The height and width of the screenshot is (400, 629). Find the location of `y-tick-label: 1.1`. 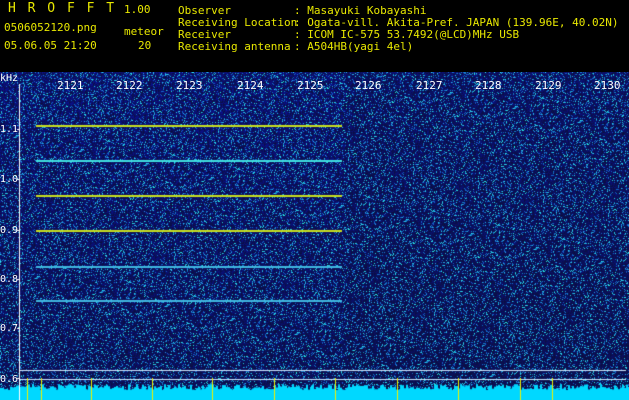

y-tick-label: 1.1 is located at coordinates (9, 129).